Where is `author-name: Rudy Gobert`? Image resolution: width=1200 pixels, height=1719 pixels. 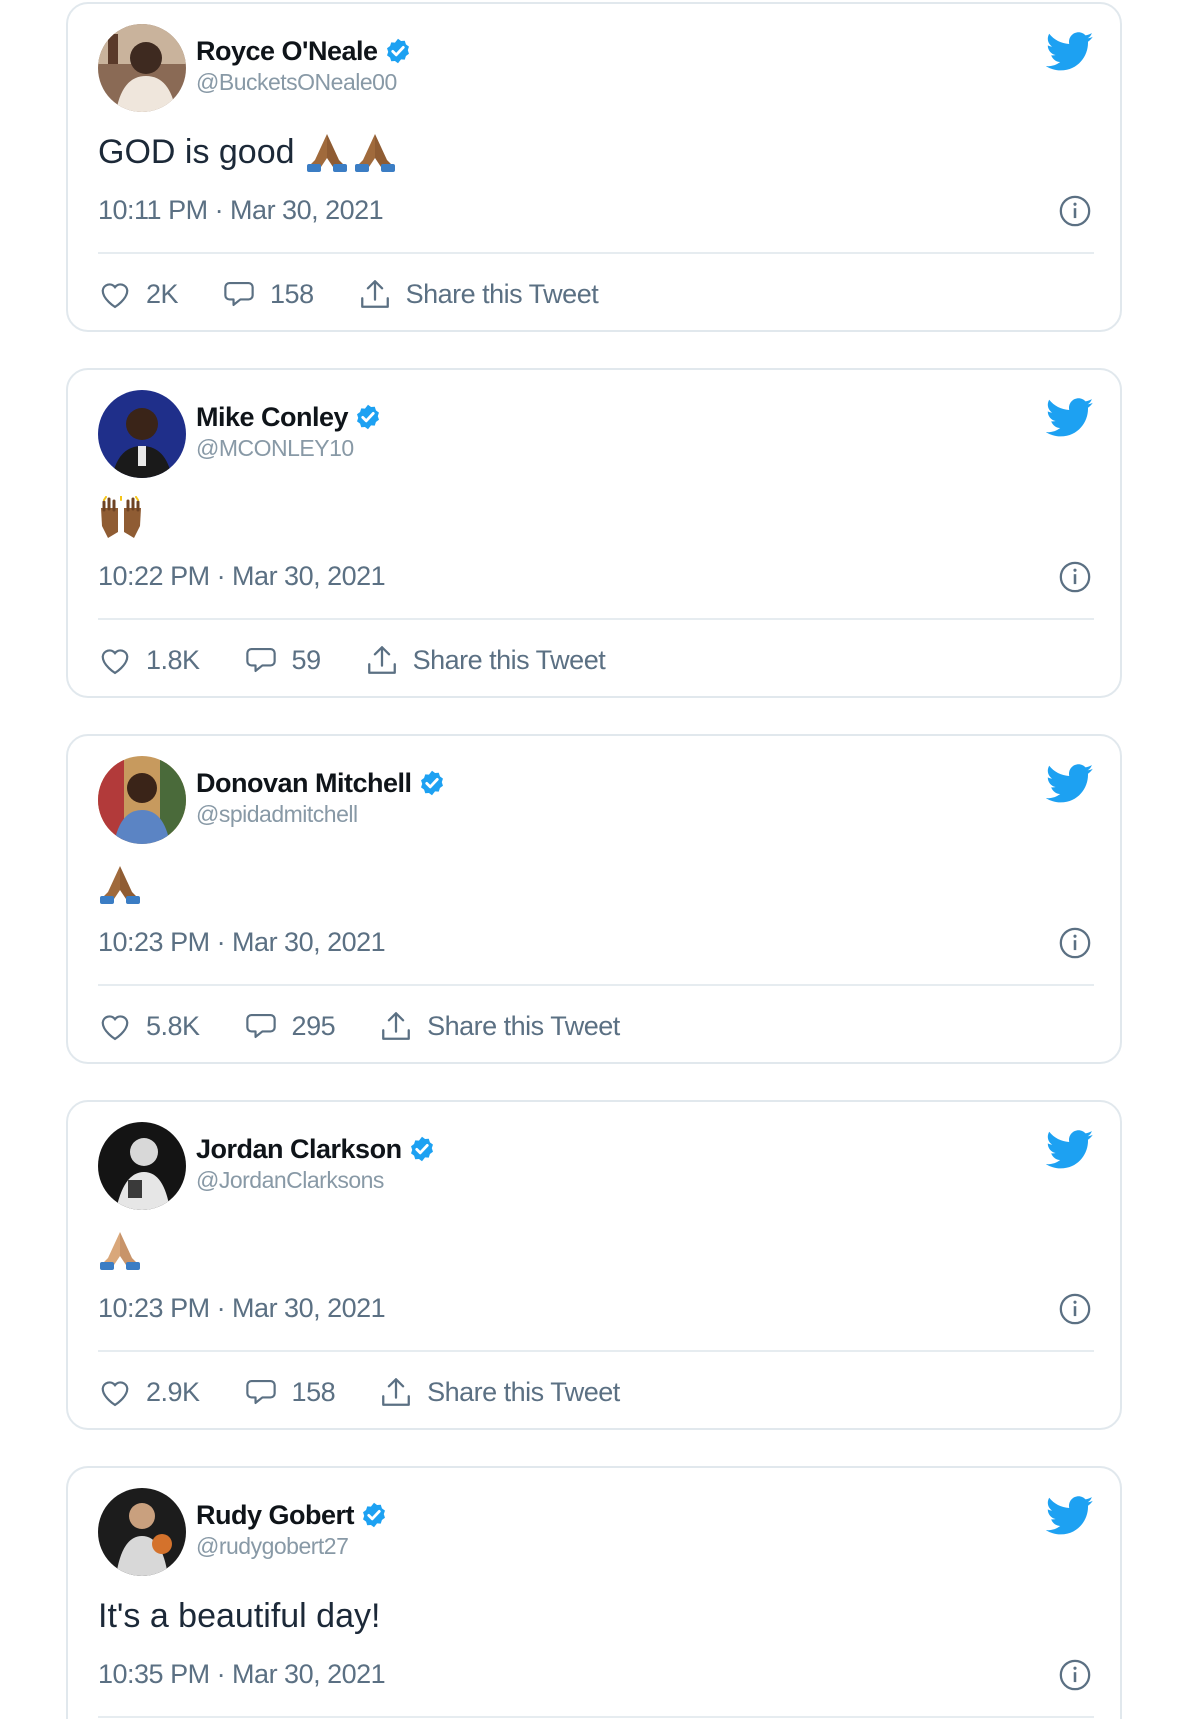
author-name: Rudy Gobert is located at coordinates (275, 1515).